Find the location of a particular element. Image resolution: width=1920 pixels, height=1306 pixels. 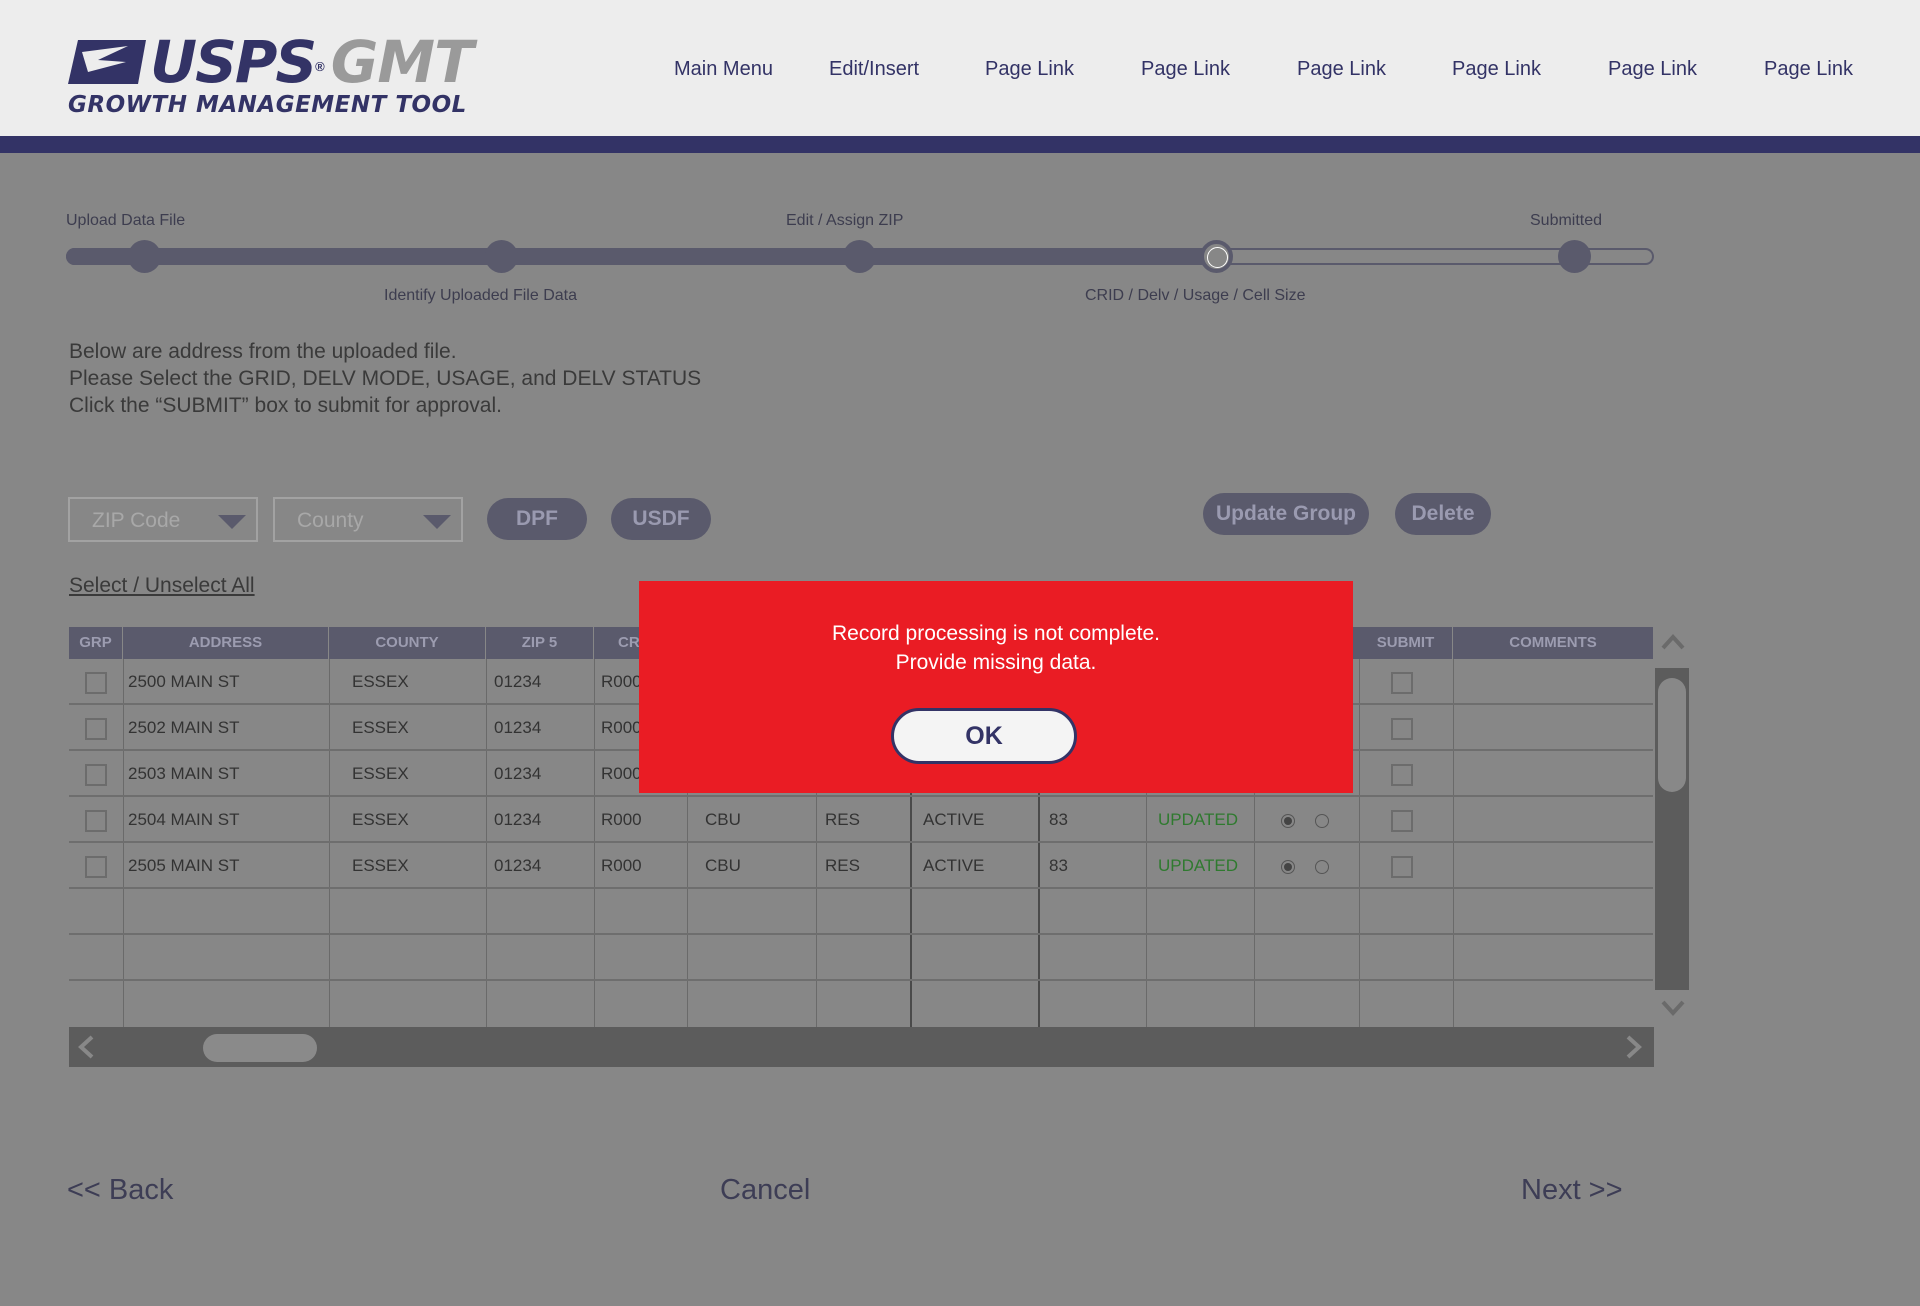

address-cell: 2503 MAIN ST is located at coordinates (184, 773).